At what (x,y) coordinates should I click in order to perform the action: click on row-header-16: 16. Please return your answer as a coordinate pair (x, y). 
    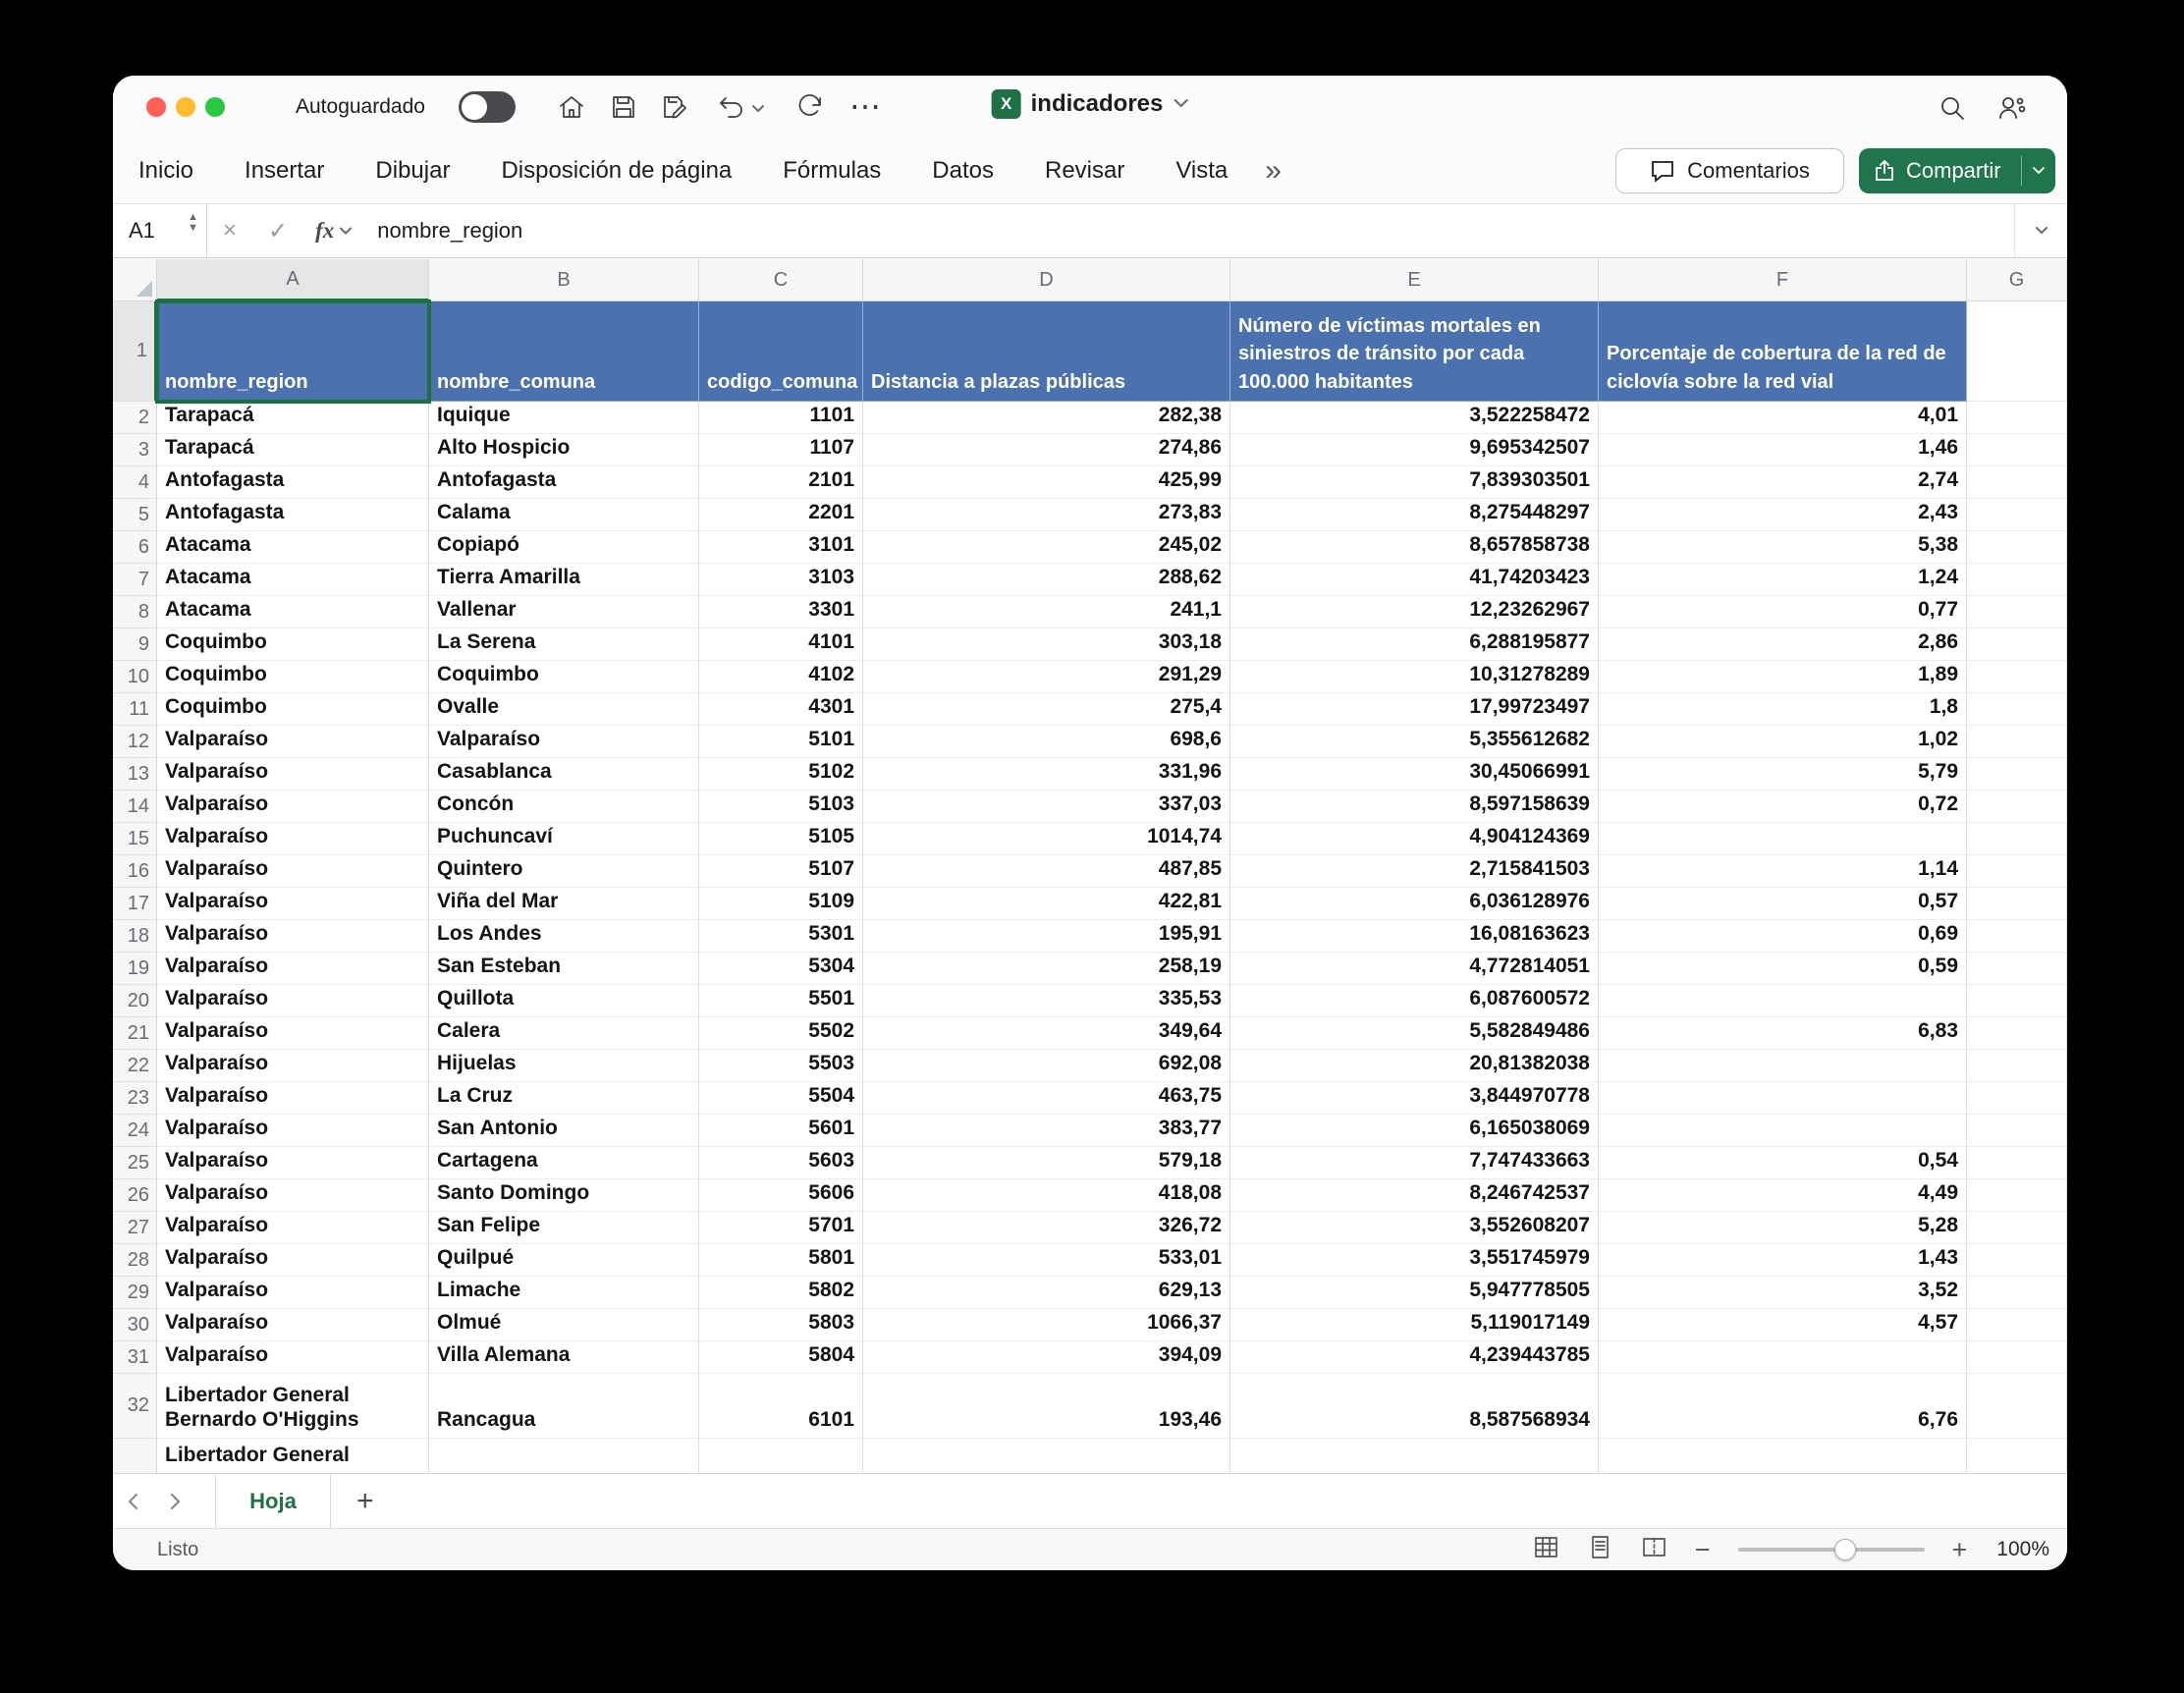
    Looking at the image, I should click on (135, 871).